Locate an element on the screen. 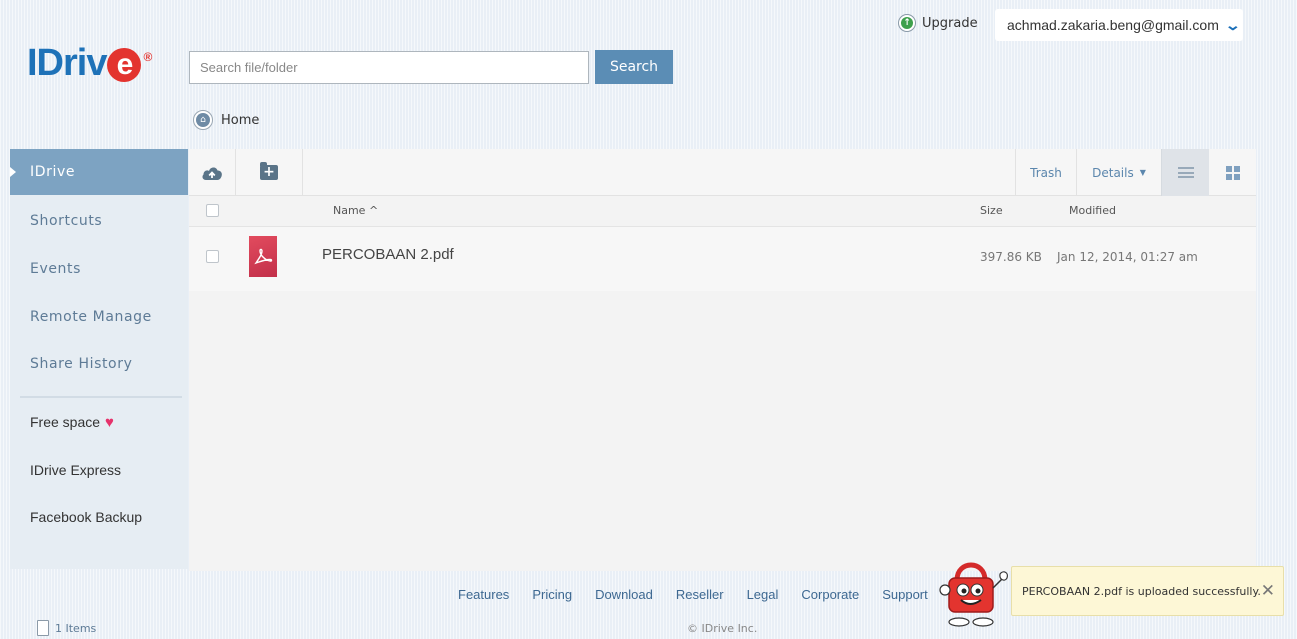  account-menu: achmad.zakaria.beng@gmail.com ⌄ is located at coordinates (1119, 25).